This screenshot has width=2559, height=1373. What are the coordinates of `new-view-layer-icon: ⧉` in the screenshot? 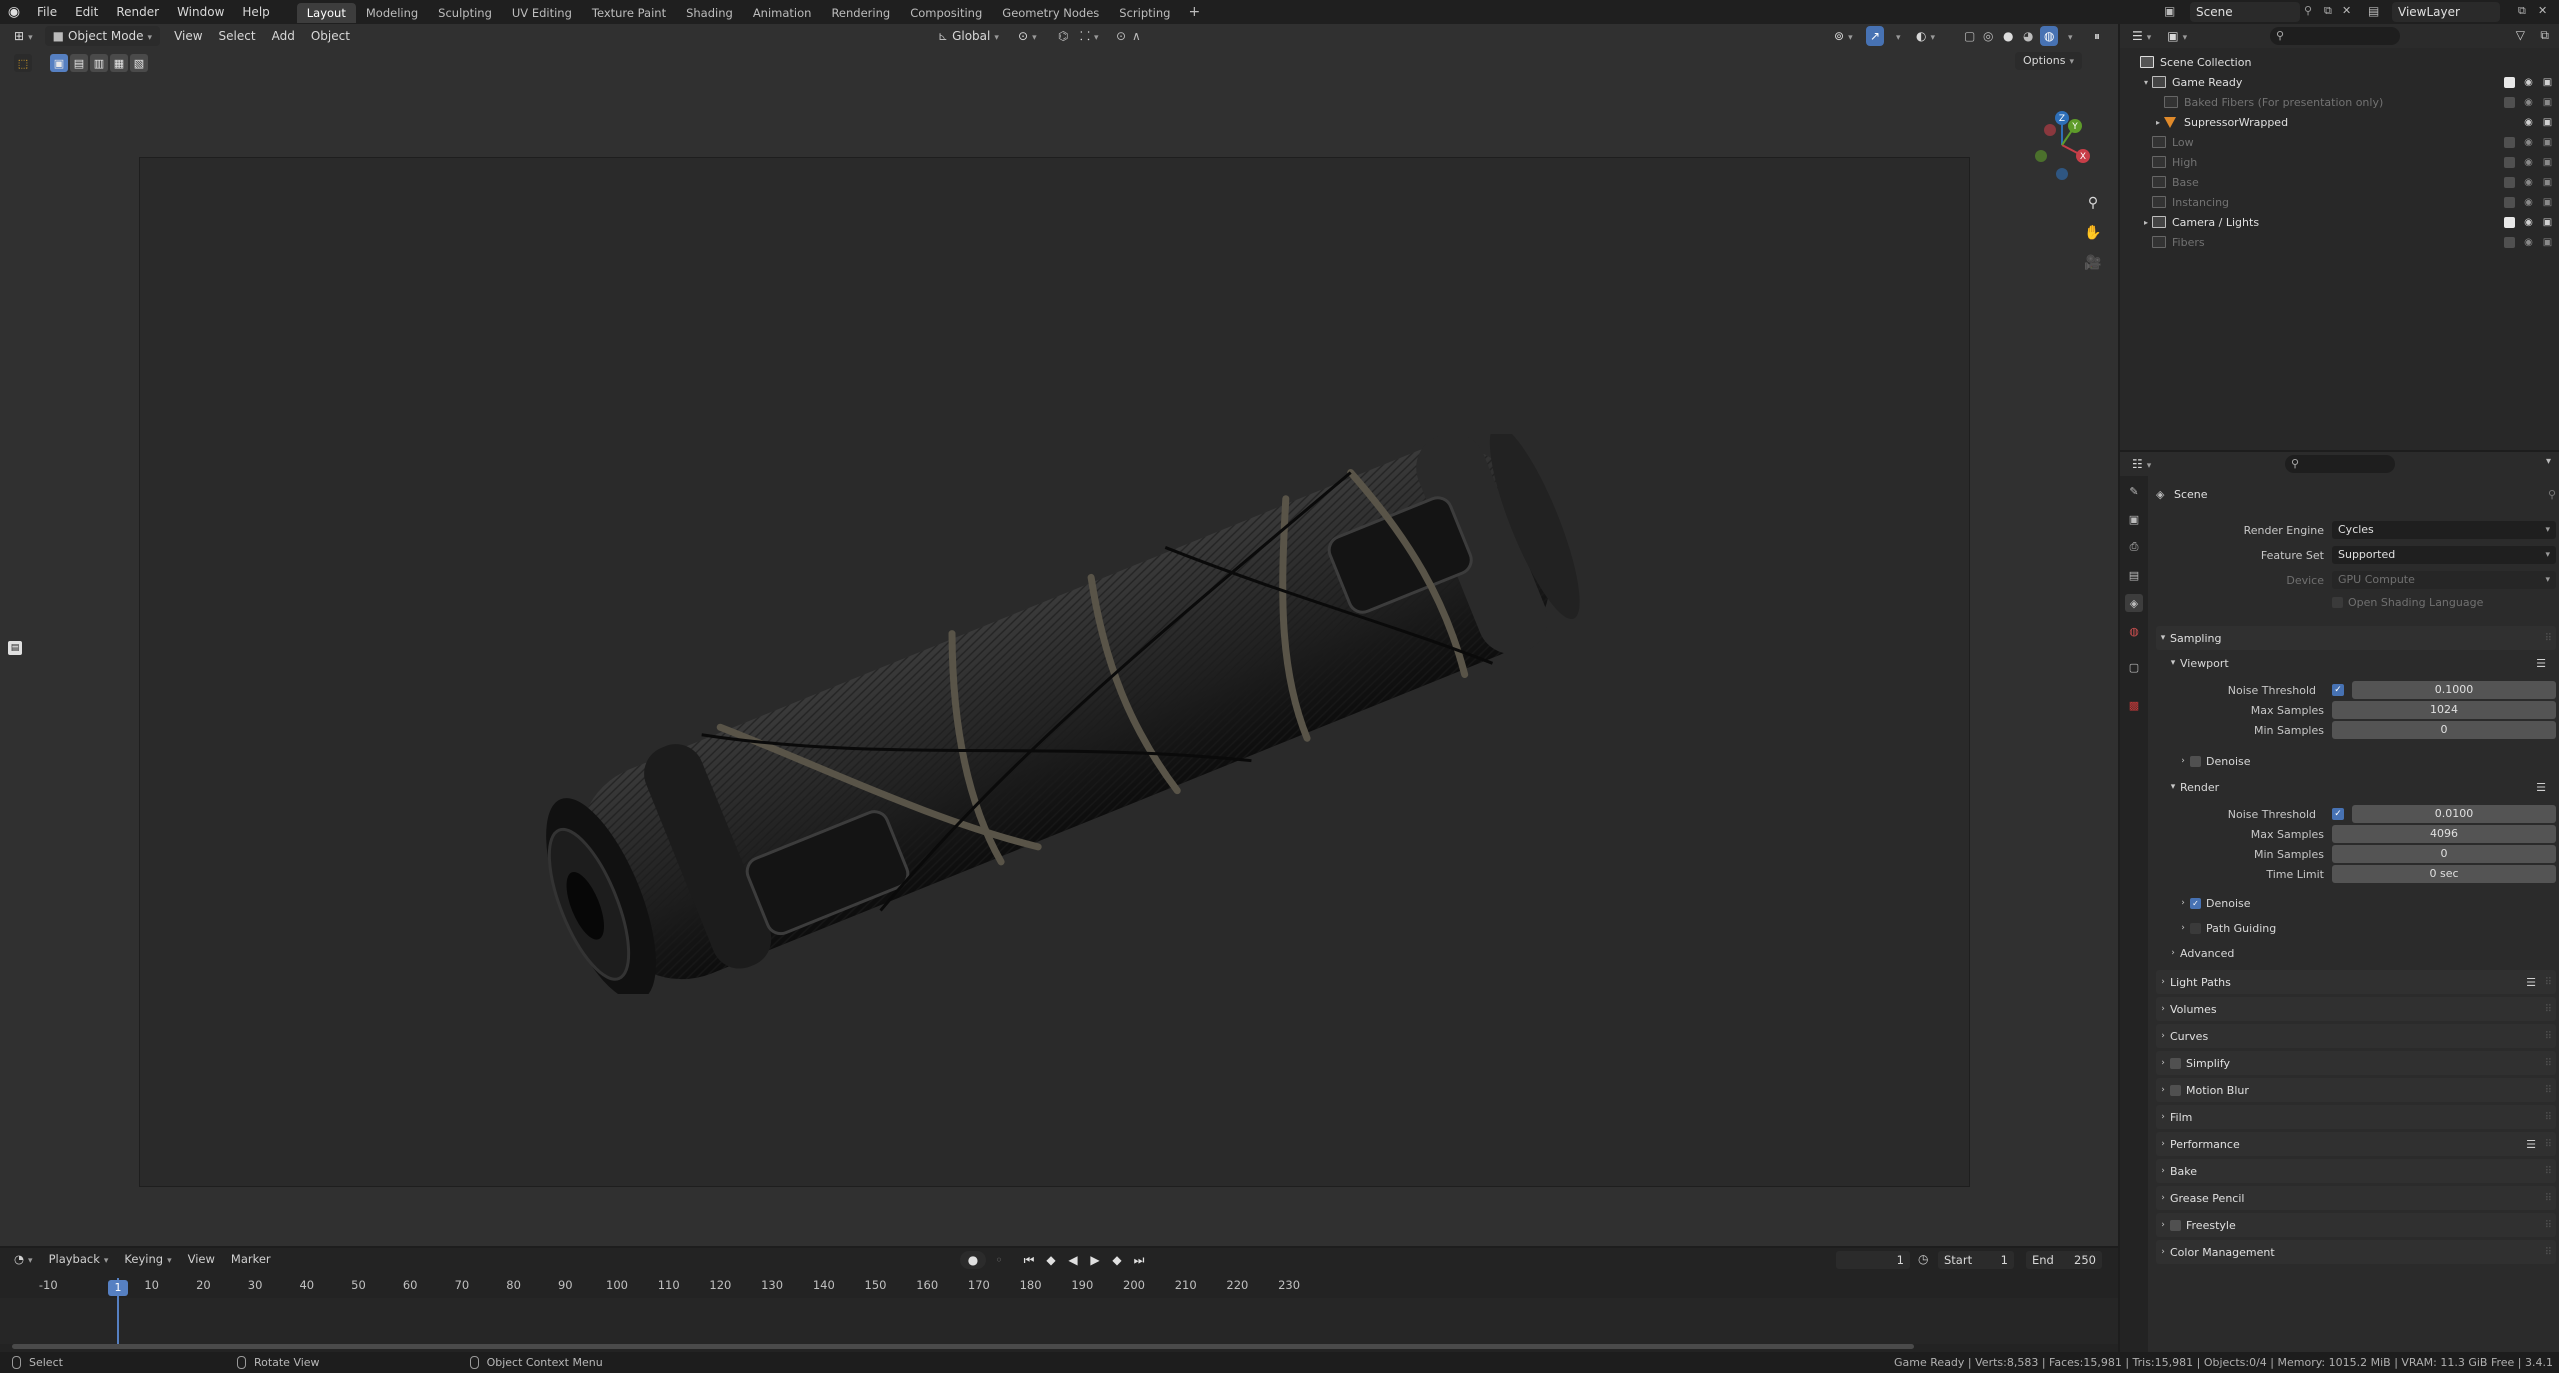 It's located at (2522, 11).